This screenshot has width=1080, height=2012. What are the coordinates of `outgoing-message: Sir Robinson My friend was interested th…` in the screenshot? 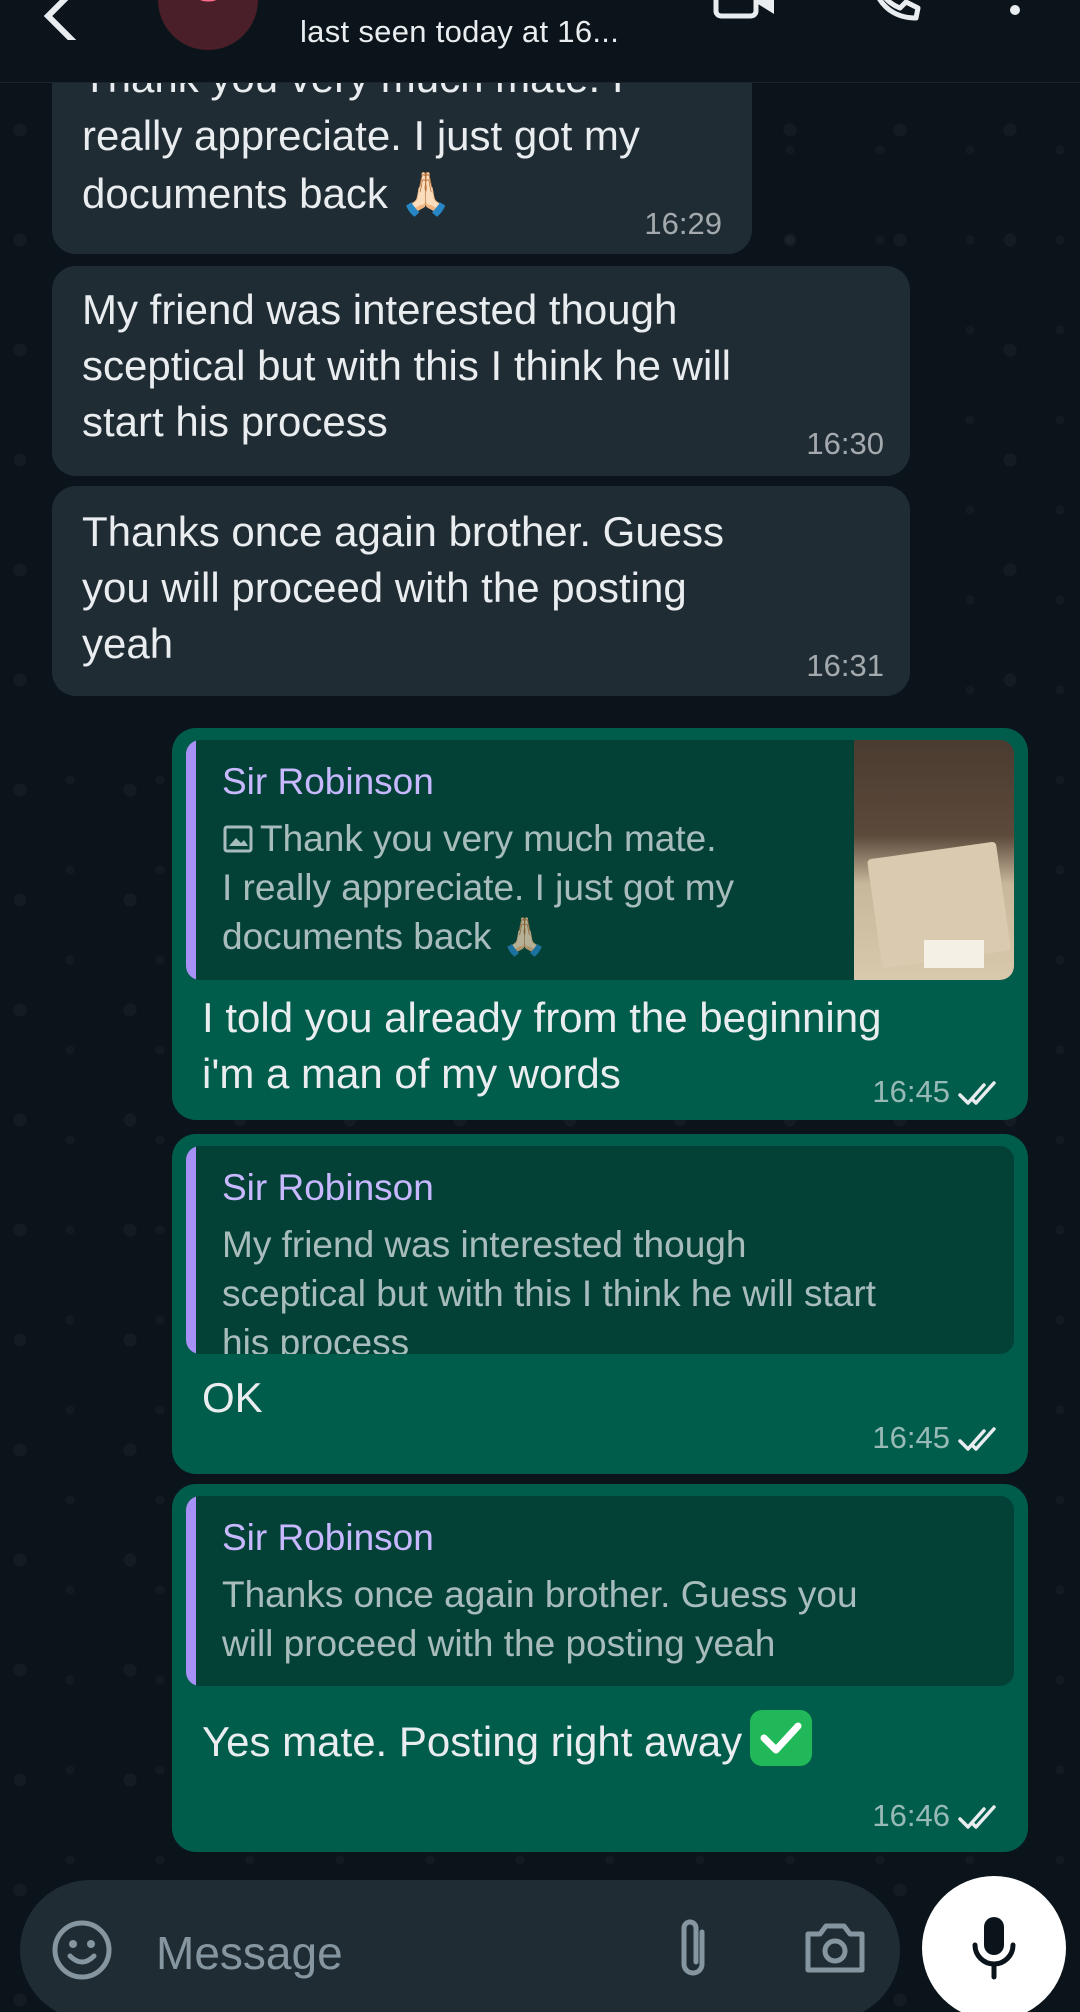 It's located at (600, 1304).